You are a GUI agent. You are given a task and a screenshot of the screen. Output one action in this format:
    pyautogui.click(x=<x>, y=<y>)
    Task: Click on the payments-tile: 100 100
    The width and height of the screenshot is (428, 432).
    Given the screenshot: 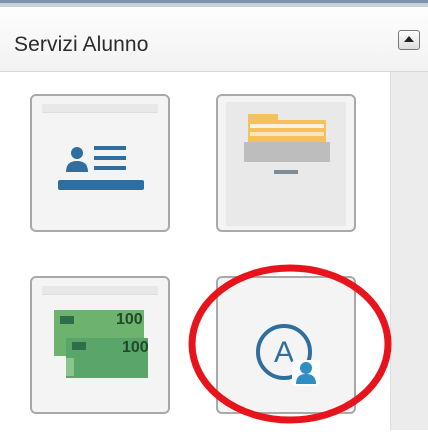 What is the action you would take?
    pyautogui.click(x=100, y=345)
    